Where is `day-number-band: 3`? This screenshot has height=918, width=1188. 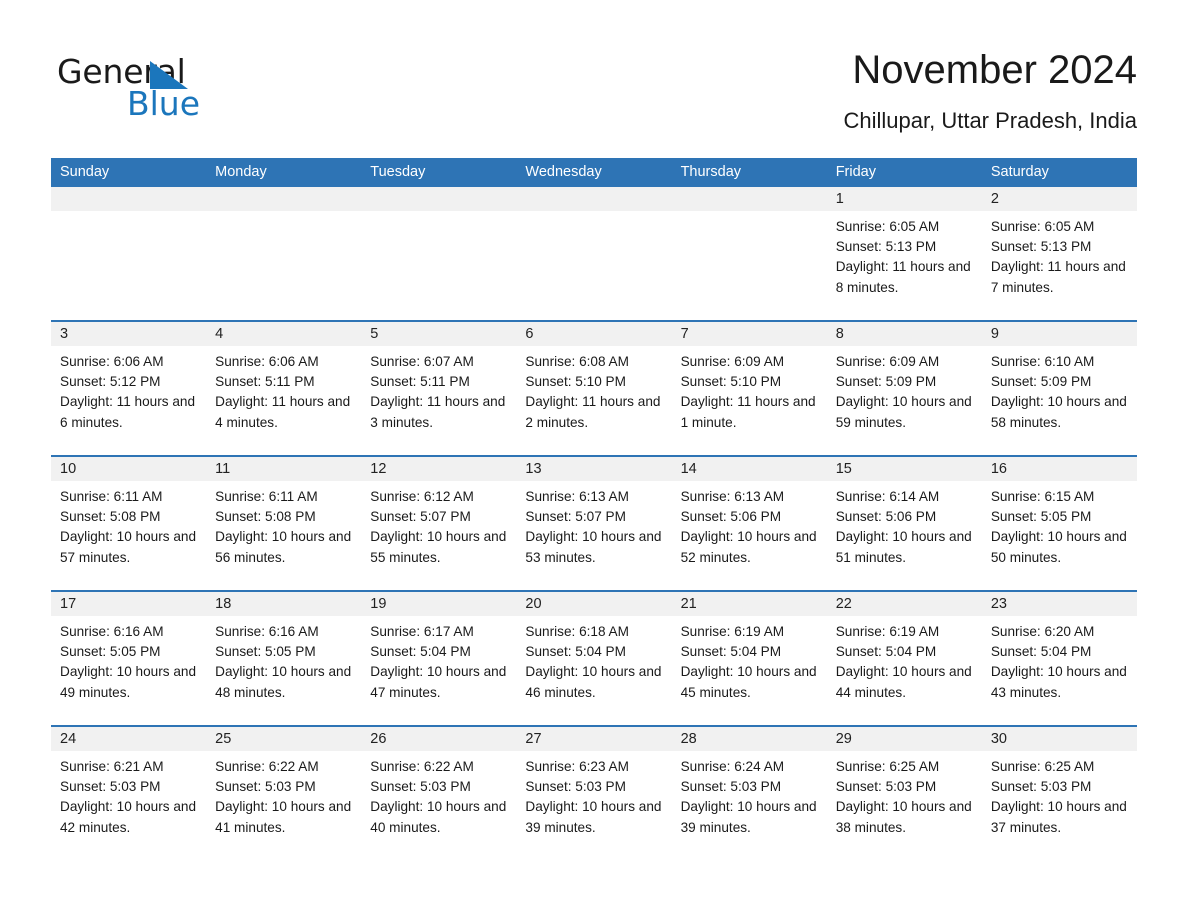 day-number-band: 3 is located at coordinates (129, 334).